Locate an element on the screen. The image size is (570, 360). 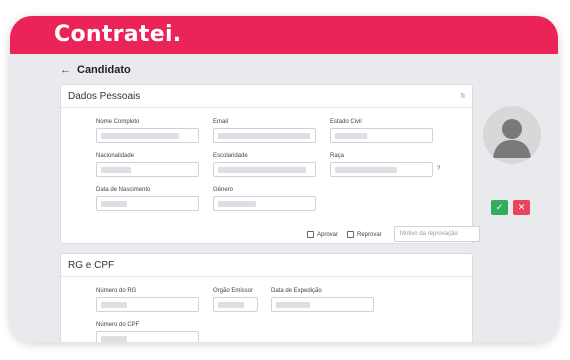
nacionalidade-input is located at coordinates (147, 169).